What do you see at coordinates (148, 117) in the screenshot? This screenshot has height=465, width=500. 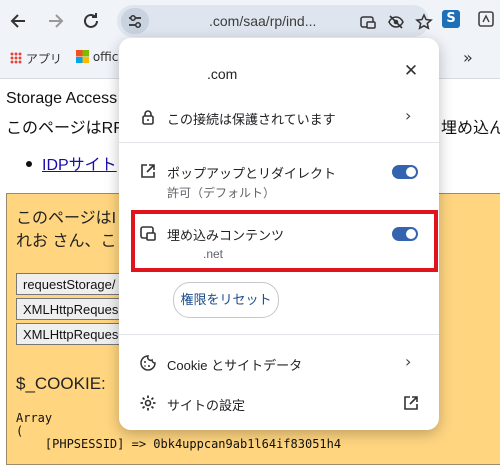 I see `lock-icon` at bounding box center [148, 117].